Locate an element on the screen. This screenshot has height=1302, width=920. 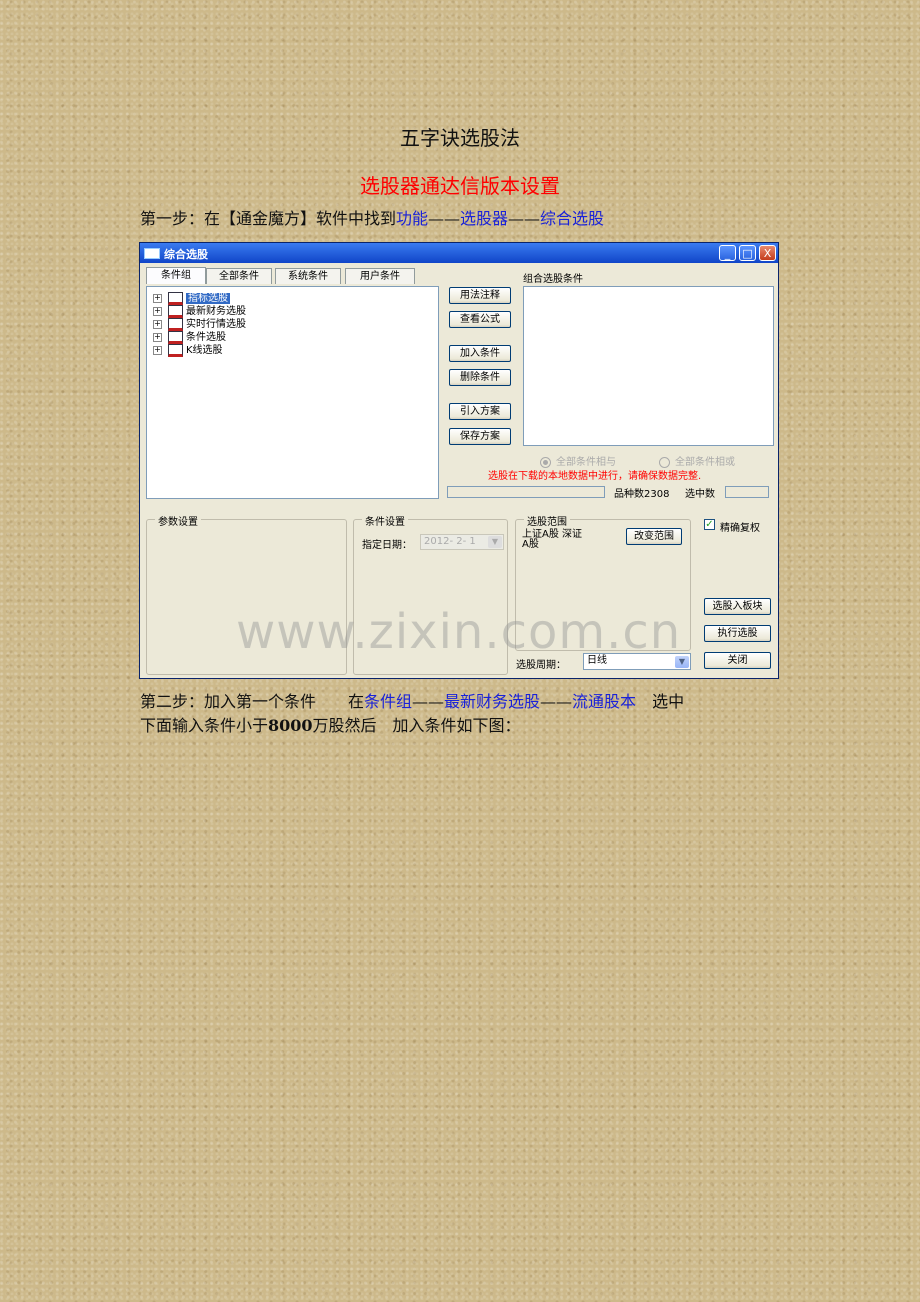
range-text: 上证A股 深证 A股 is located at coordinates (552, 539).